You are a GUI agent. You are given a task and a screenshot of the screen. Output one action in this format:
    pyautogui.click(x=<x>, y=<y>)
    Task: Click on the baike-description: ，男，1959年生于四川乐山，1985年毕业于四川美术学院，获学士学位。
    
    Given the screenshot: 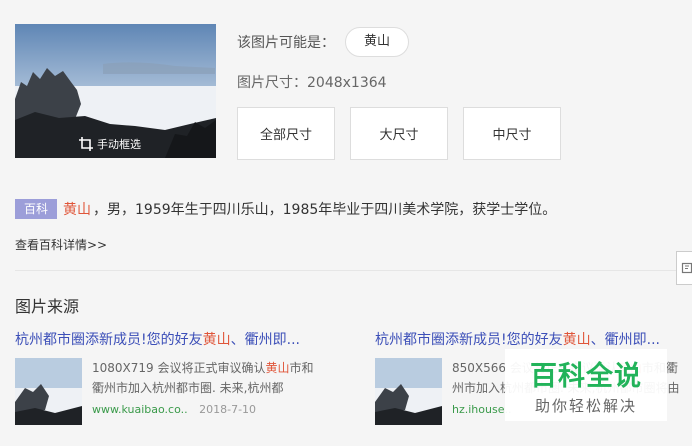 What is the action you would take?
    pyautogui.click(x=325, y=210)
    